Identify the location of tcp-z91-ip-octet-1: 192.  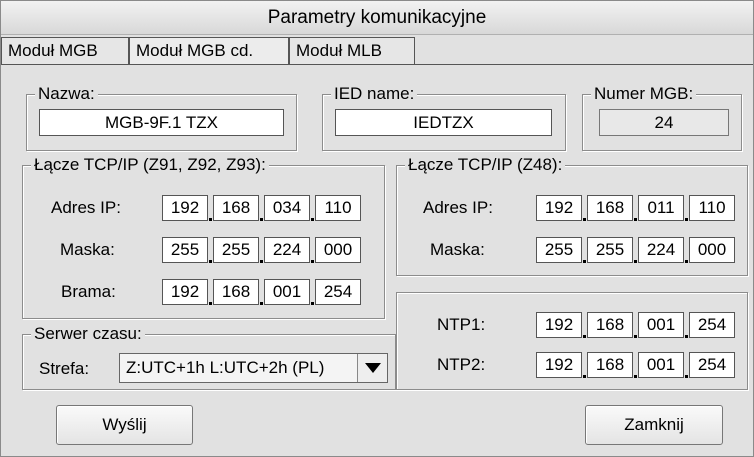
(185, 208).